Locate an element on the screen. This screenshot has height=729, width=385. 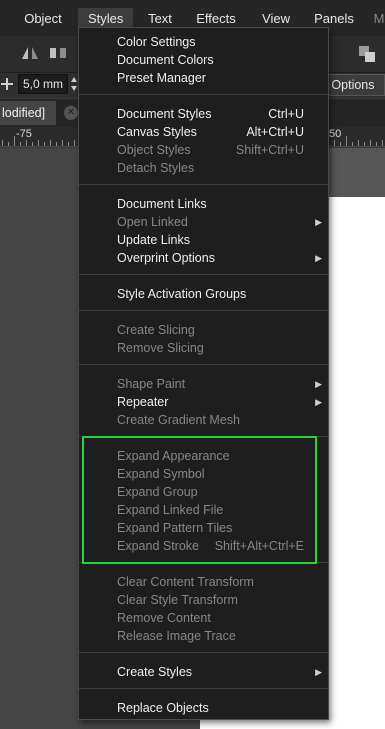
menu-item-label: Replace Objects is located at coordinates (163, 708).